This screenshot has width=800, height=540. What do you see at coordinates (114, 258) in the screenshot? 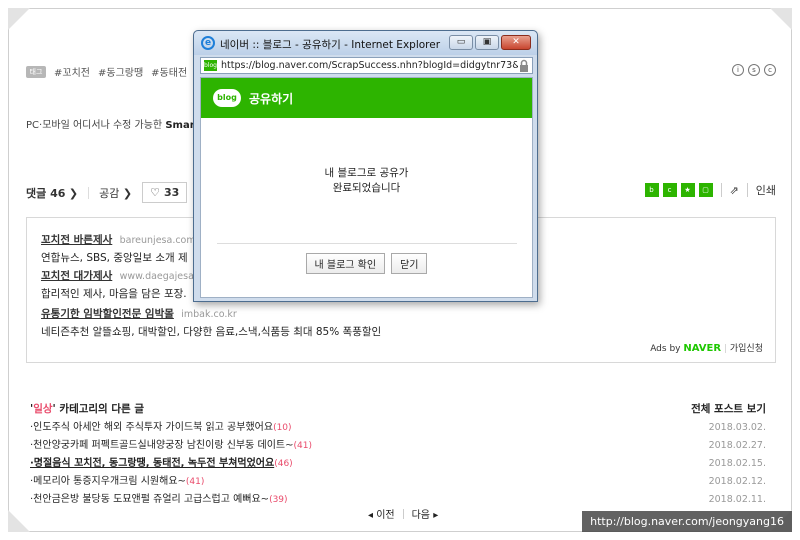
I see `ad-desc: 연합뉴스, SBS, 중앙일보 소개 제` at bounding box center [114, 258].